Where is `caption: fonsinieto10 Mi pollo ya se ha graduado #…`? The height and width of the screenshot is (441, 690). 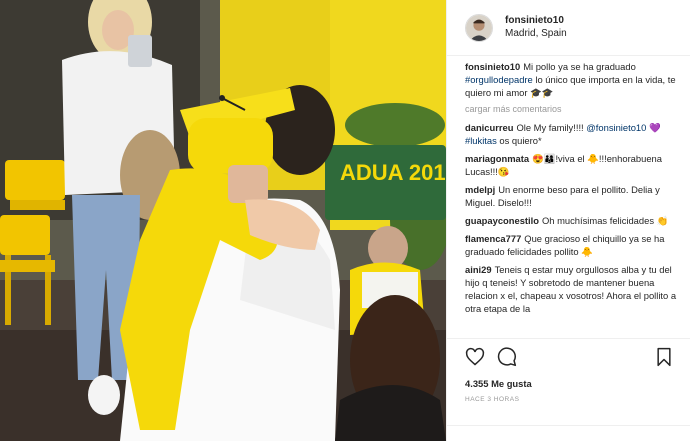 caption: fonsinieto10 Mi pollo ya se ha graduado #… is located at coordinates (574, 79).